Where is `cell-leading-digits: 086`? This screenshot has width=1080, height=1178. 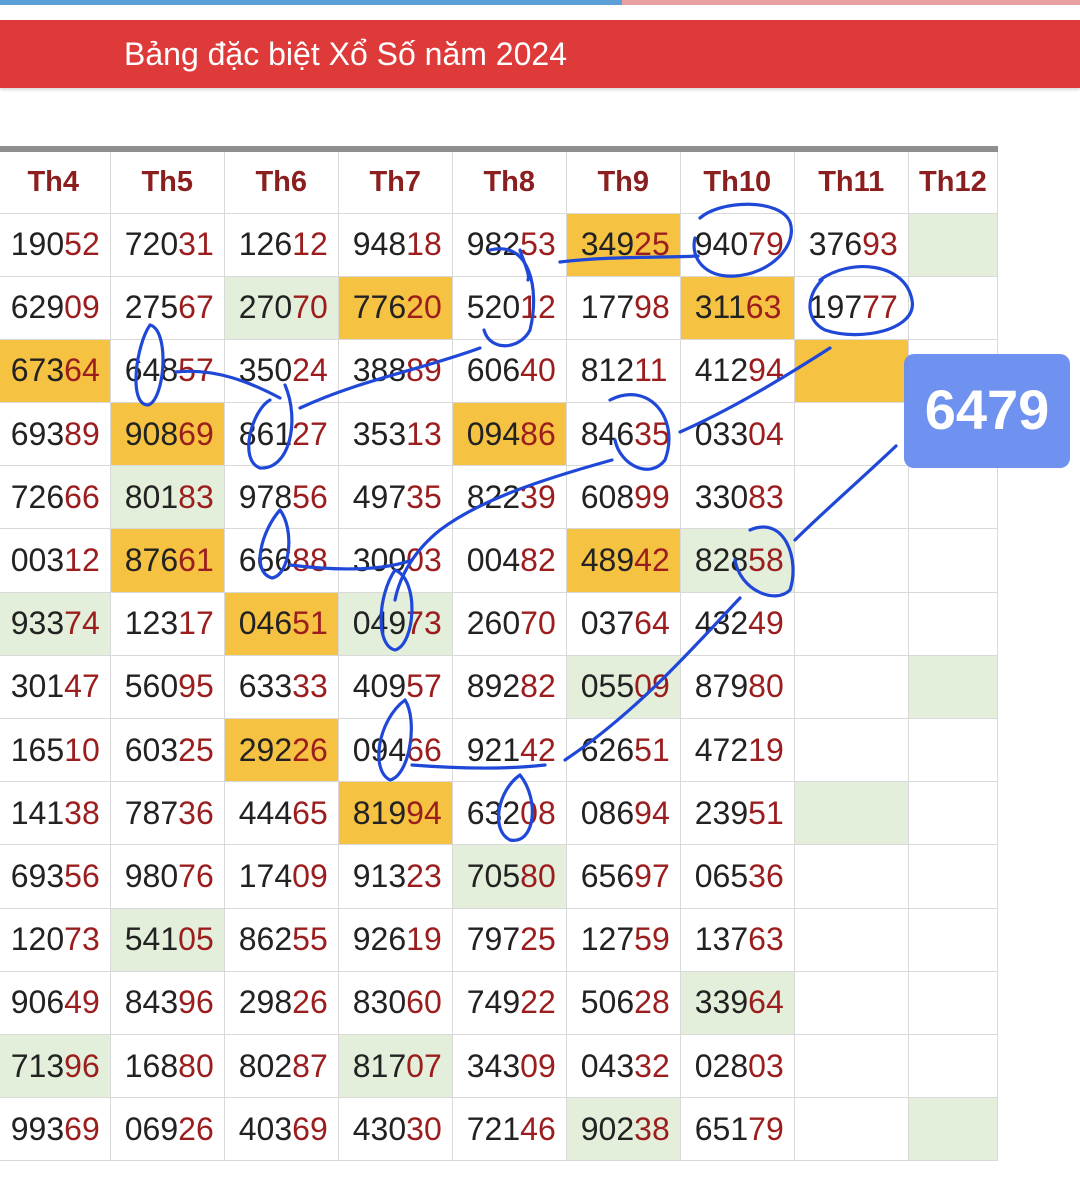 cell-leading-digits: 086 is located at coordinates (607, 812).